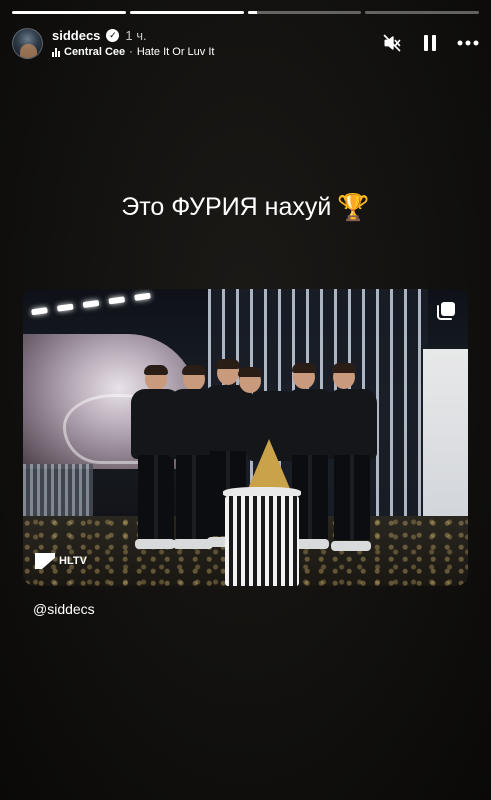 This screenshot has width=491, height=800. What do you see at coordinates (262, 541) in the screenshot?
I see `trophy-pedestal` at bounding box center [262, 541].